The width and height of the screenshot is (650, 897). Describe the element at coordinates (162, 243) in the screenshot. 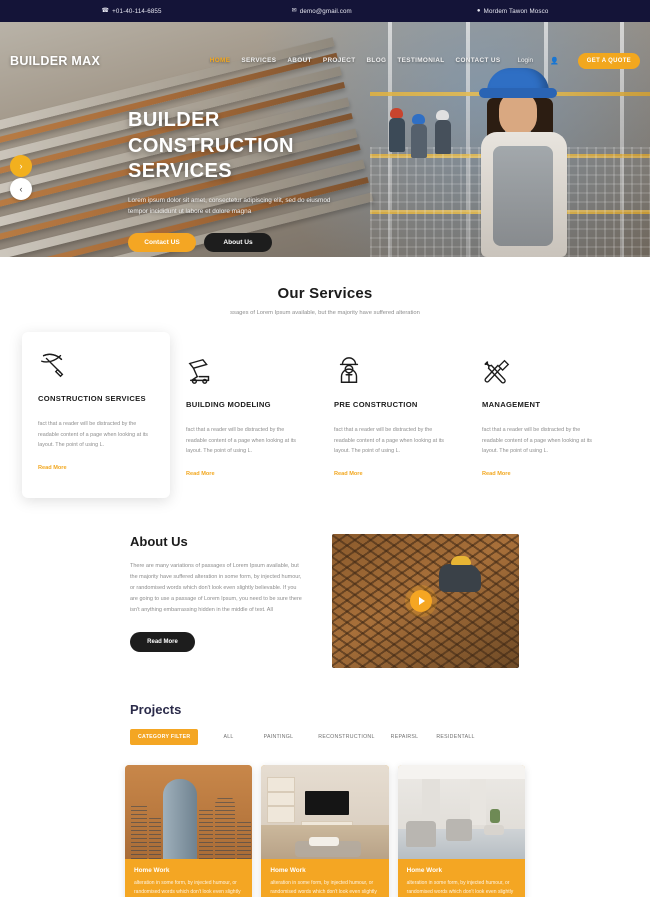

I see `contact-us-button: Contact US` at that location.